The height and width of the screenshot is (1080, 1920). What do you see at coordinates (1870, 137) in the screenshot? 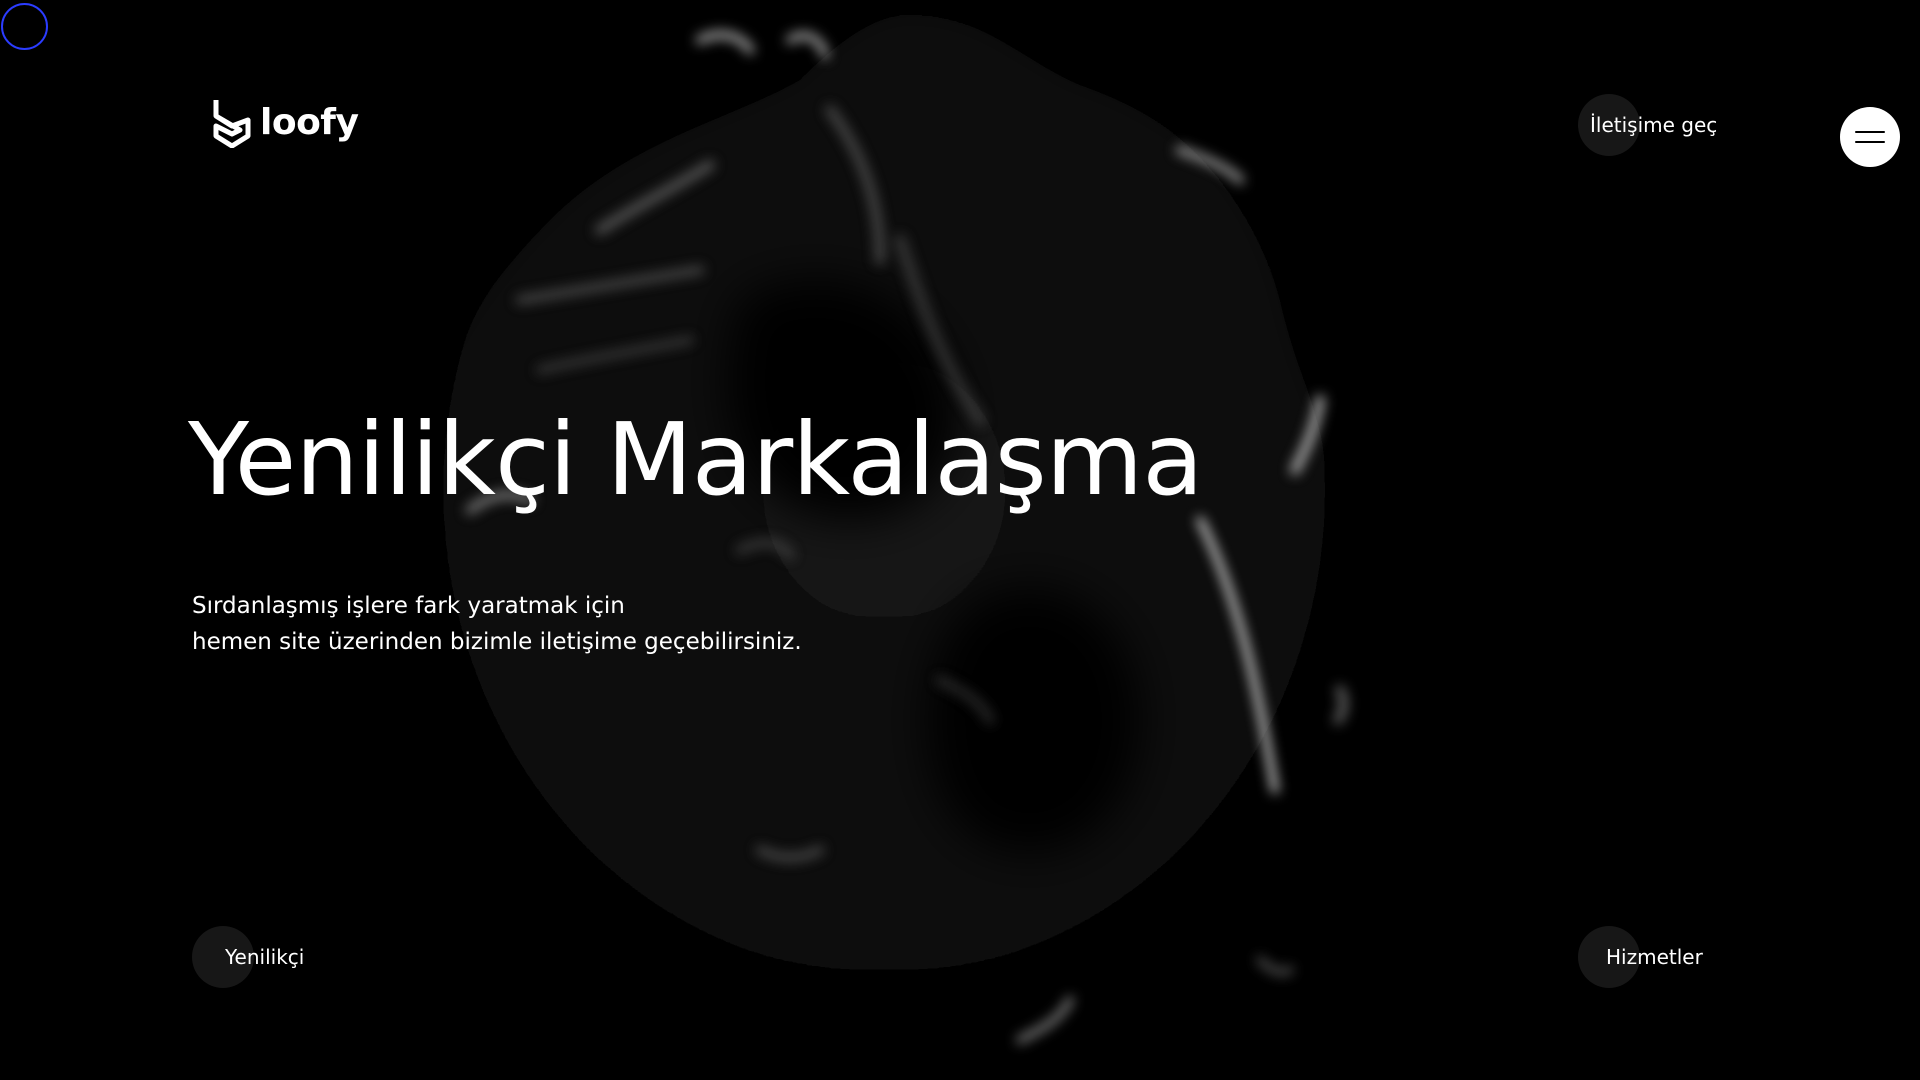
I see `menu-button` at bounding box center [1870, 137].